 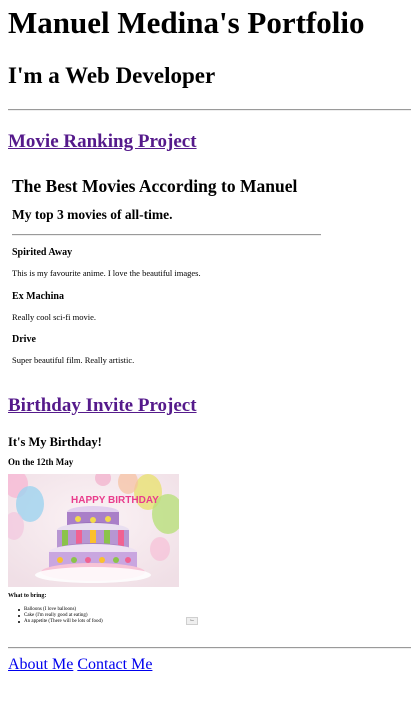 I want to click on footer-nav: About Me Contact Me, so click(x=80, y=665).